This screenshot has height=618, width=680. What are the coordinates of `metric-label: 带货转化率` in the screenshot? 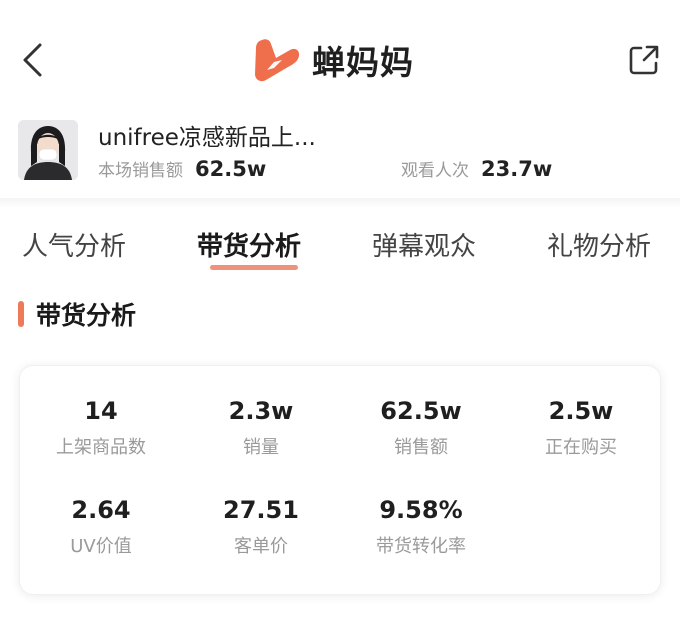 It's located at (421, 546).